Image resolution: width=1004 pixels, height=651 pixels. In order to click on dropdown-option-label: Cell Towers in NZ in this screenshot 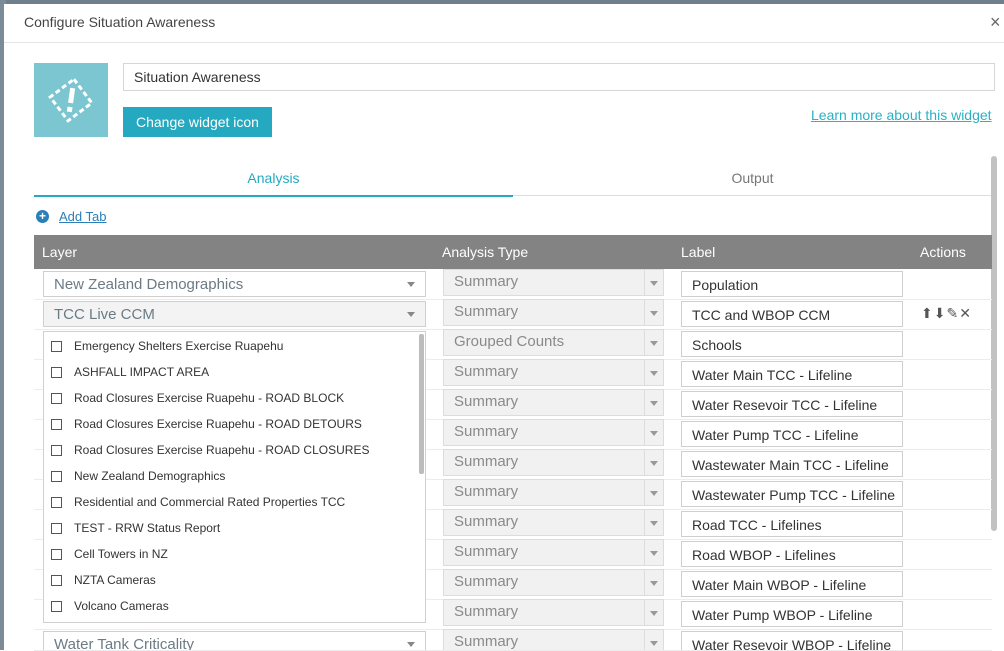, I will do `click(121, 554)`.